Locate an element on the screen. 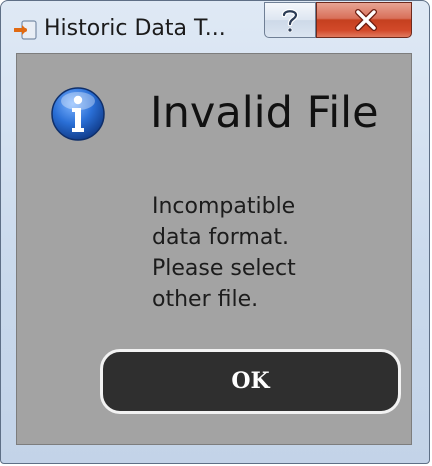 The image size is (432, 466). help-icon is located at coordinates (290, 21).